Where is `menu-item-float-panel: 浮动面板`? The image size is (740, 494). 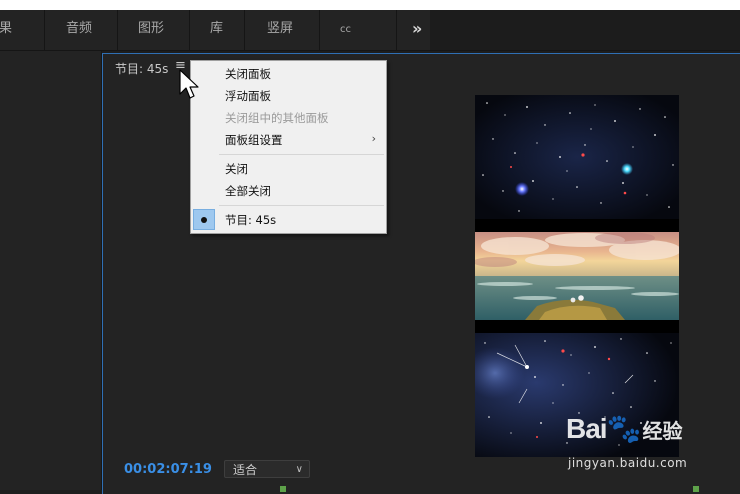
menu-item-float-panel: 浮动面板 is located at coordinates (248, 96).